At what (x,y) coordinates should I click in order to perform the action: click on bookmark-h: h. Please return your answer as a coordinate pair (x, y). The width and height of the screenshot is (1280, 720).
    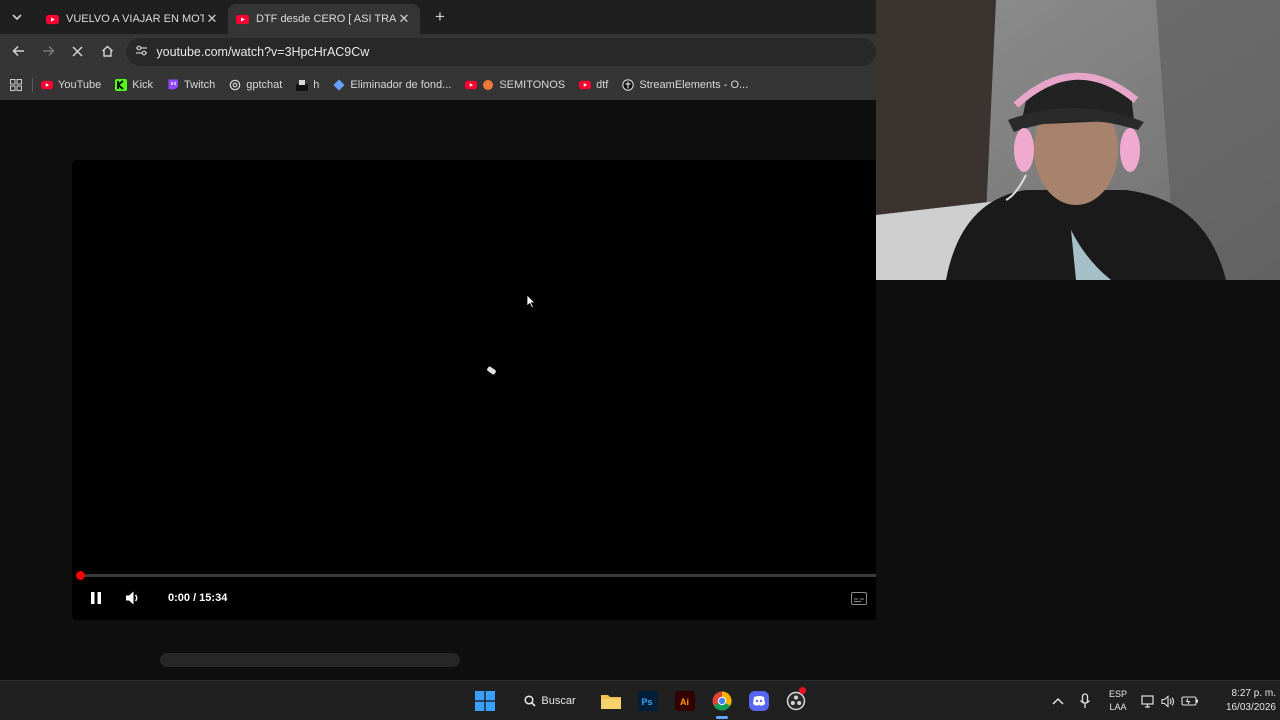
    Looking at the image, I should click on (307, 85).